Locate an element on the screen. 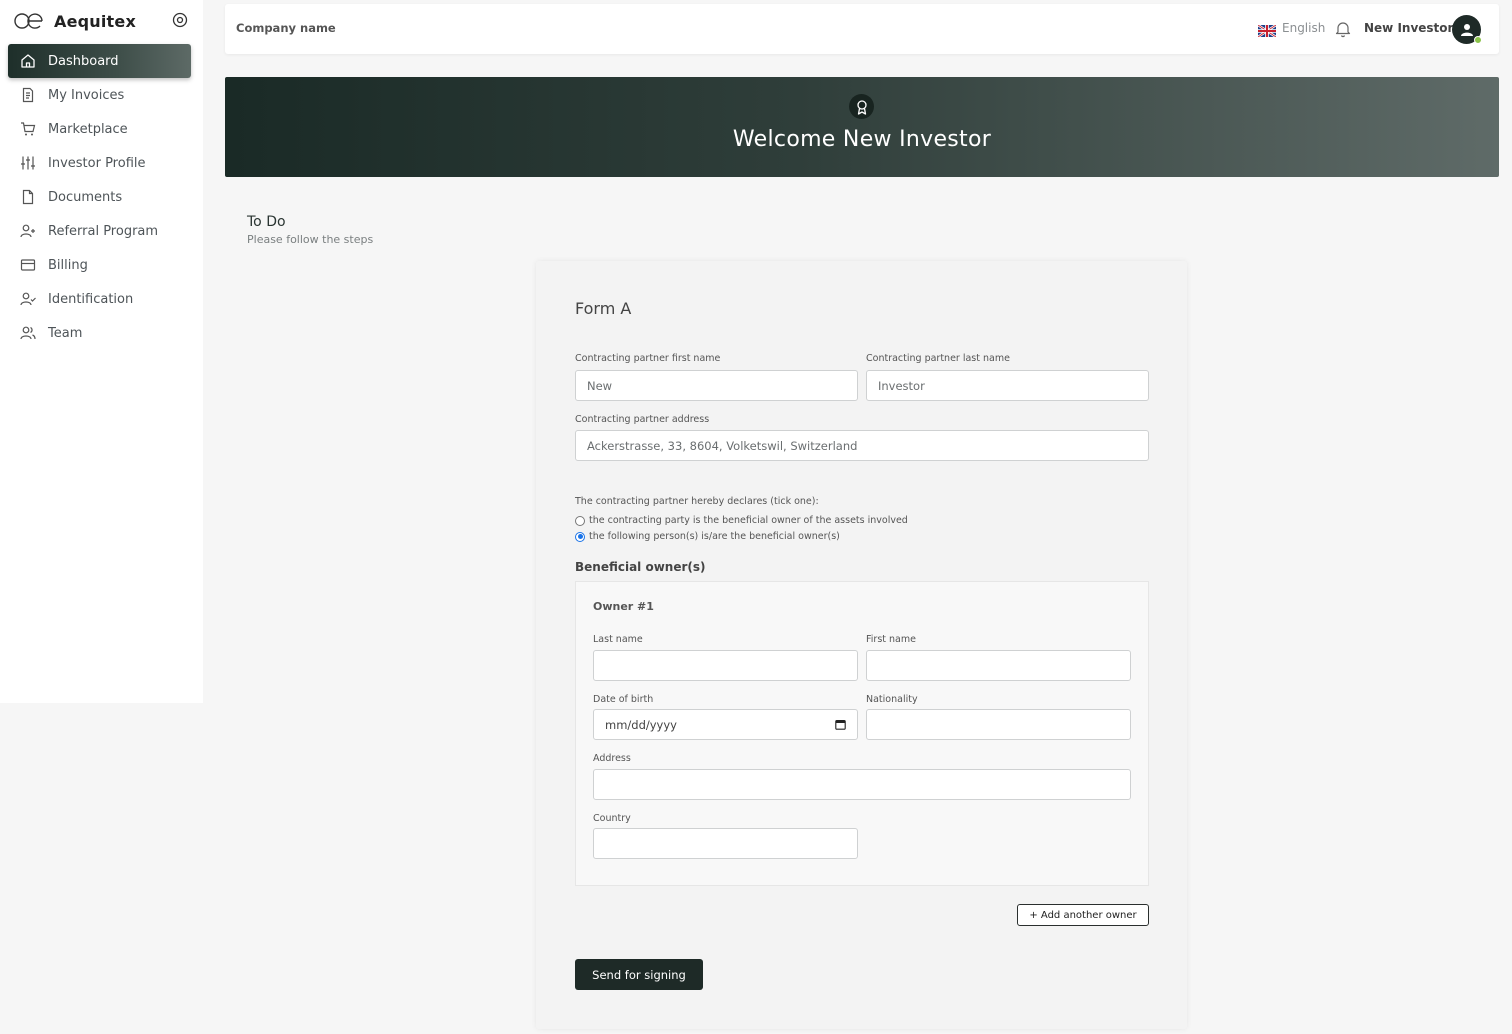  todo-subtitle: Please follow the steps is located at coordinates (310, 239).